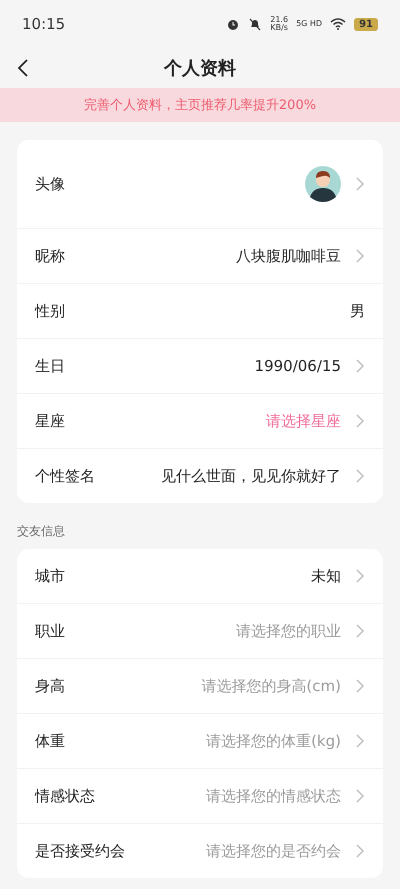  What do you see at coordinates (200, 576) in the screenshot?
I see `profile-row: 城市 未知` at bounding box center [200, 576].